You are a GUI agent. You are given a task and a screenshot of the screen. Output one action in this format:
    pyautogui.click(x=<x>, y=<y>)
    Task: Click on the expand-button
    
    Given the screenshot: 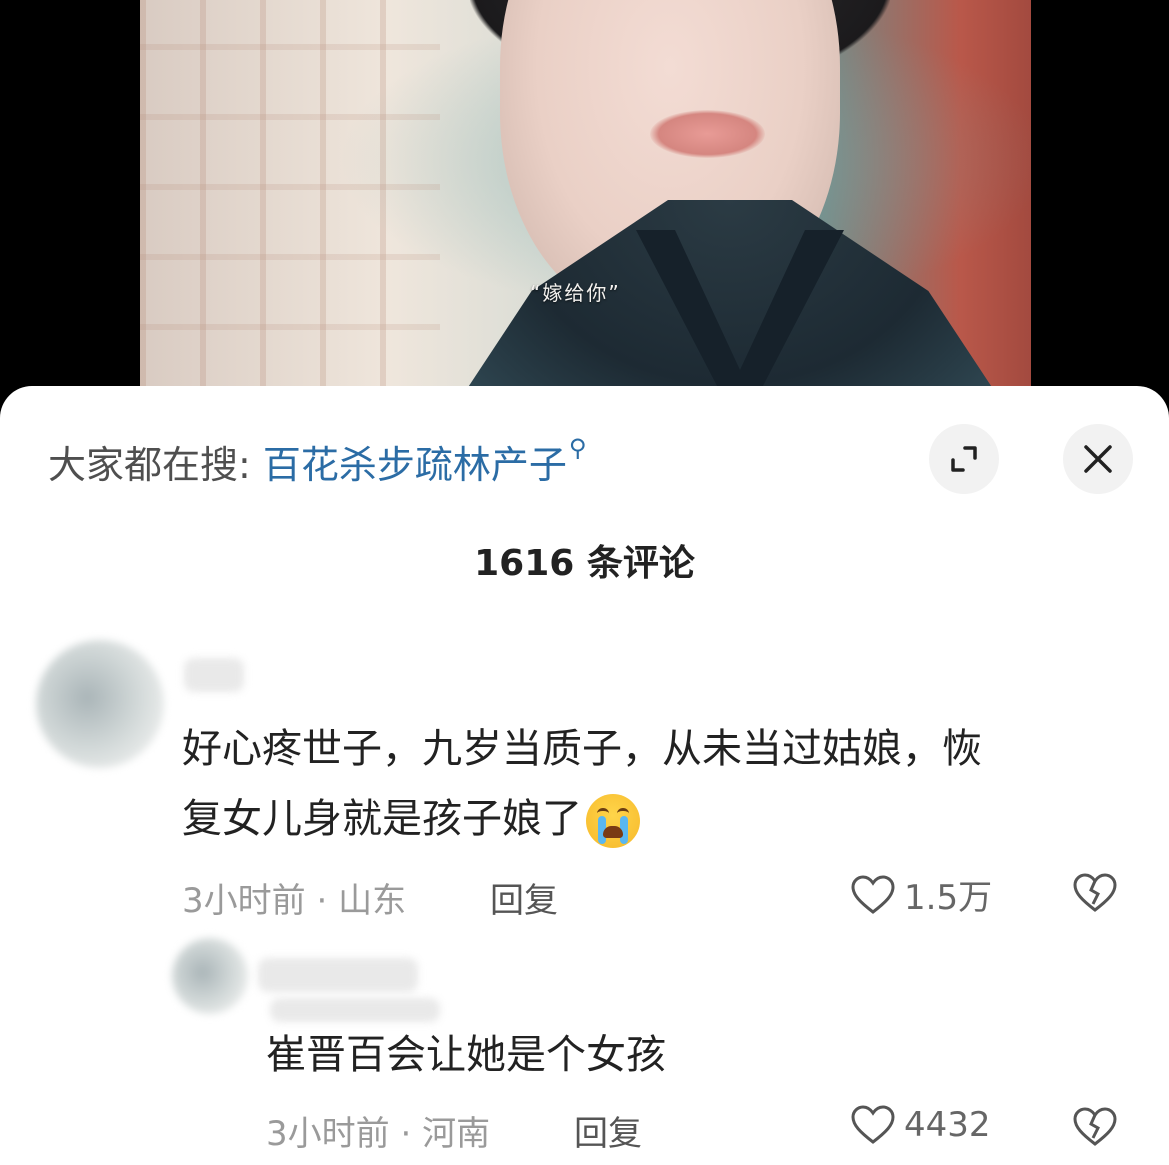 What is the action you would take?
    pyautogui.click(x=964, y=459)
    